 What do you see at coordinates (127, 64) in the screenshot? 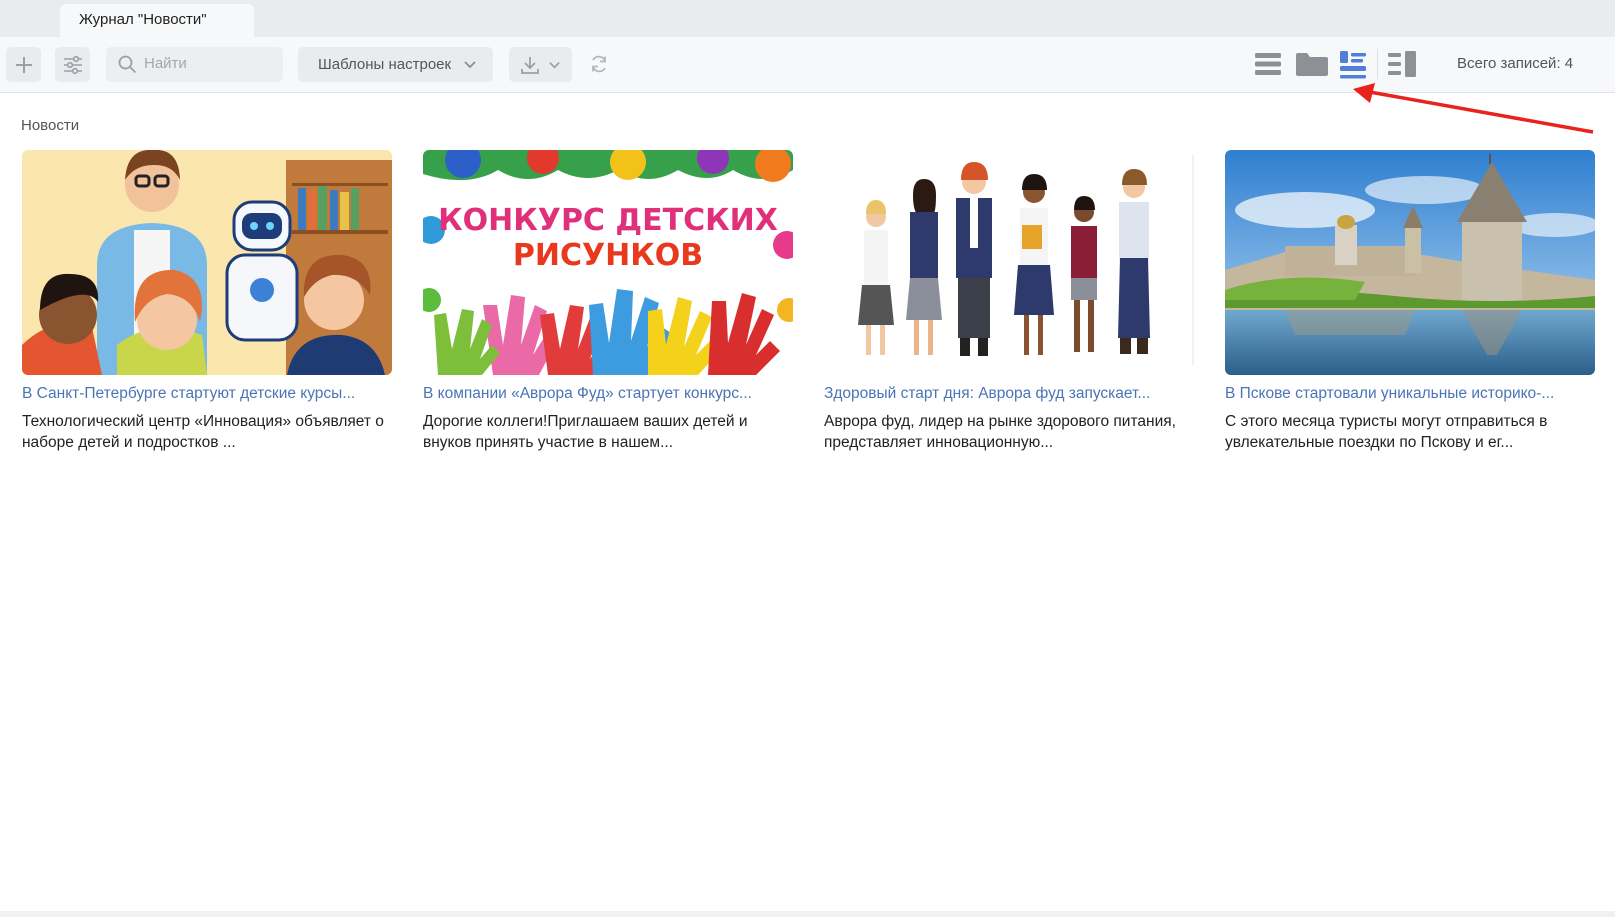
I see `search-icon` at bounding box center [127, 64].